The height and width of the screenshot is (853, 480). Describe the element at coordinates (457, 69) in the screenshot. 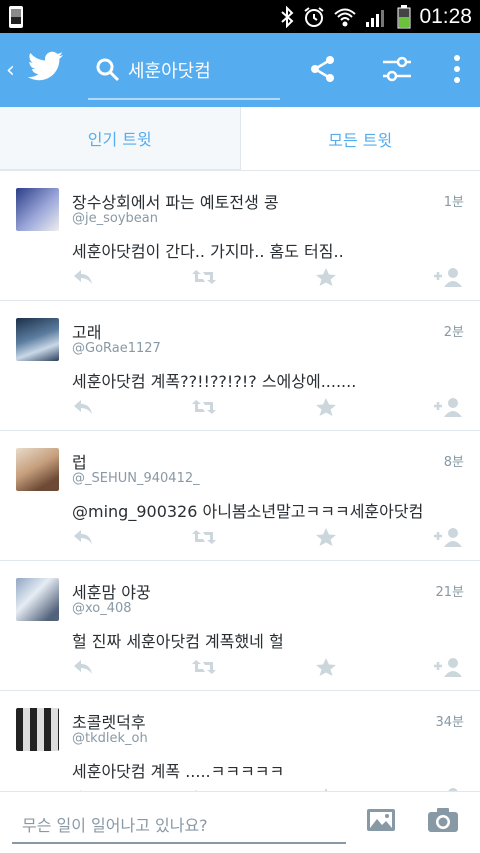

I see `overflow-menu-icon` at that location.